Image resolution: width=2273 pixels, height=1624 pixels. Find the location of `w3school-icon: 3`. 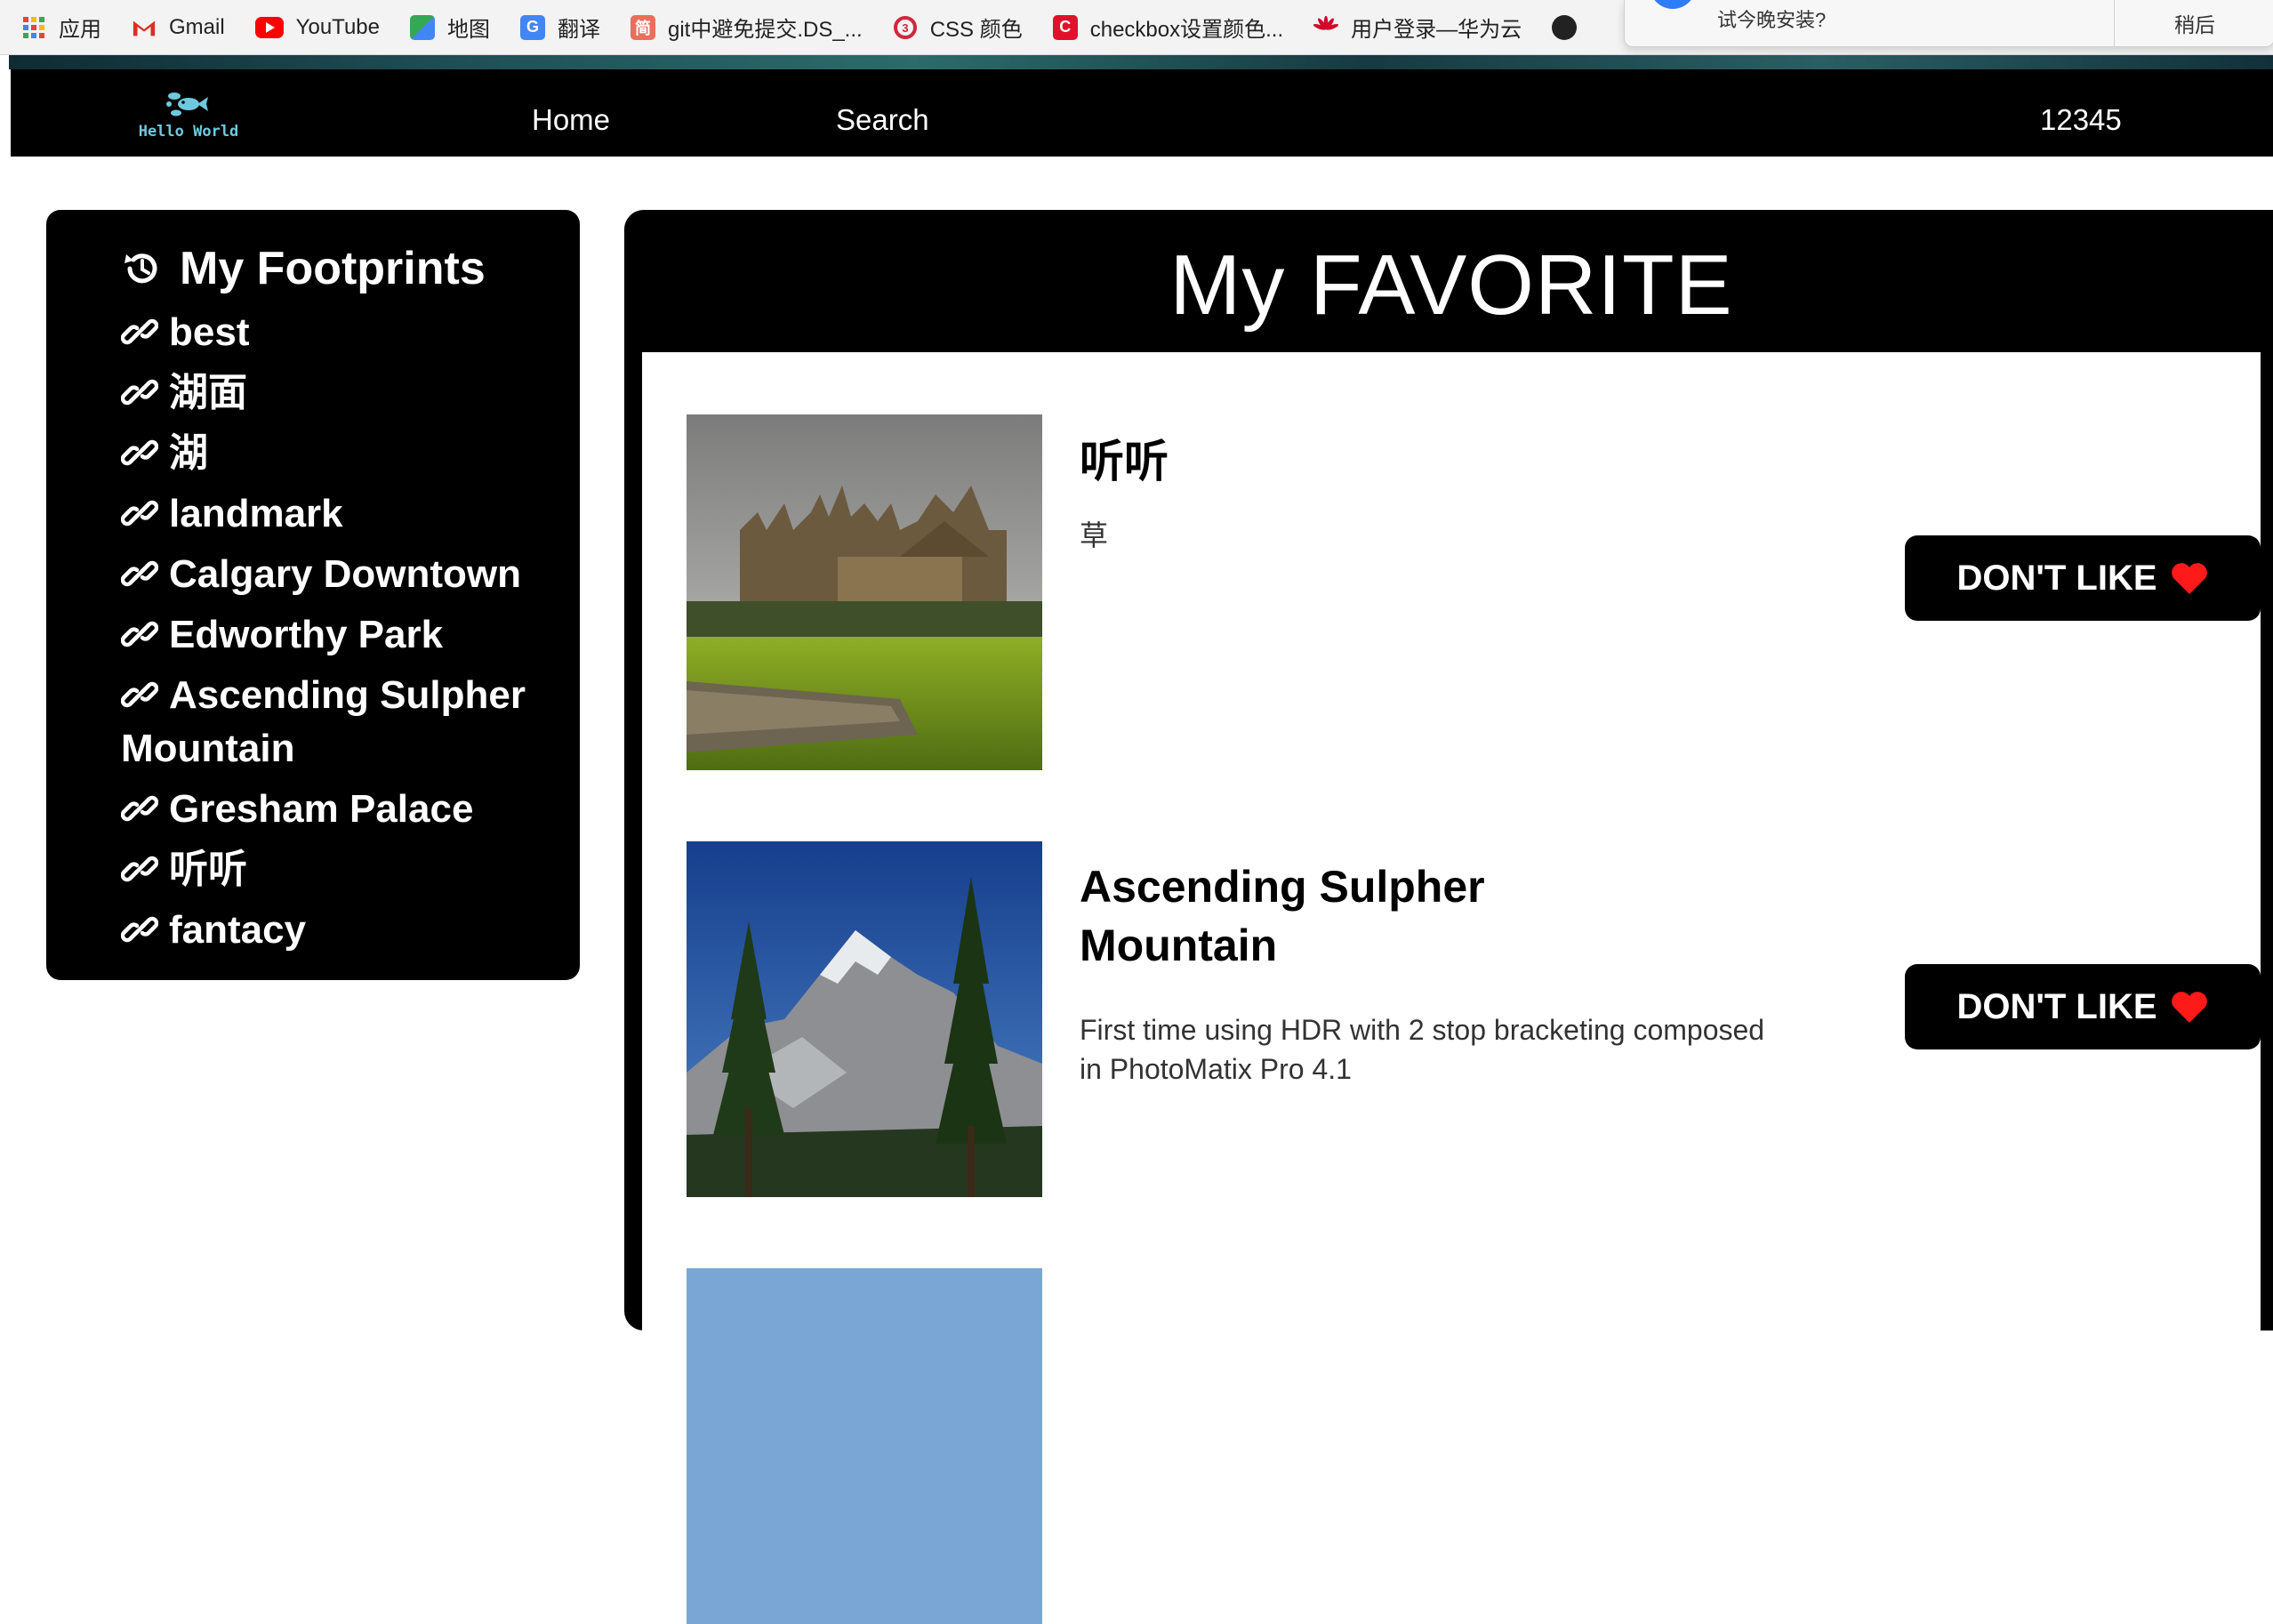

w3school-icon: 3 is located at coordinates (906, 27).